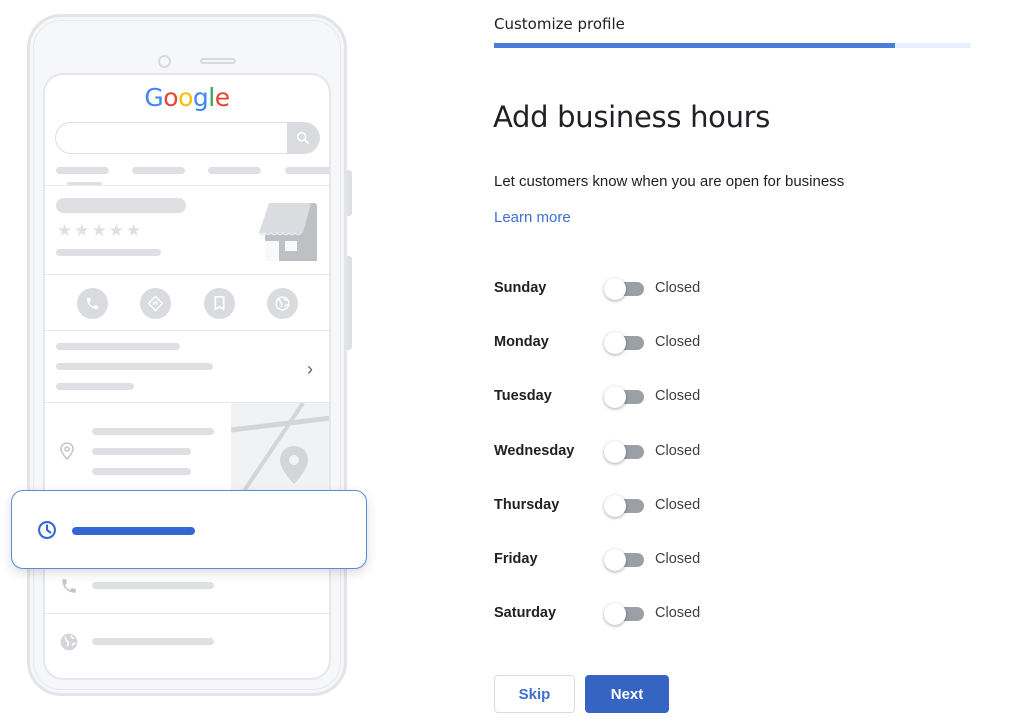 This screenshot has height=719, width=1024. Describe the element at coordinates (694, 45) in the screenshot. I see `progress-fill` at that location.